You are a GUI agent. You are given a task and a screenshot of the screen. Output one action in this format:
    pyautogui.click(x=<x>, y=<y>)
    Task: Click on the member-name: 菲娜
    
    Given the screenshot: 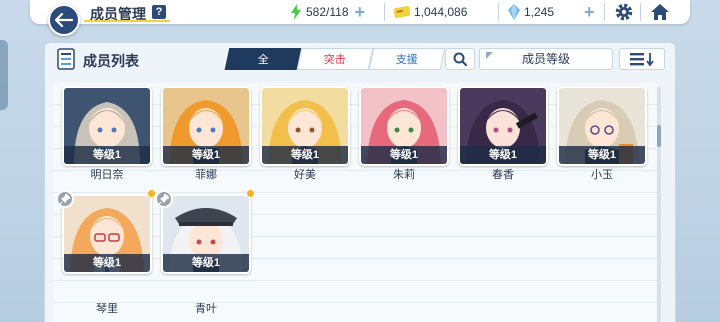 What is the action you would take?
    pyautogui.click(x=206, y=175)
    